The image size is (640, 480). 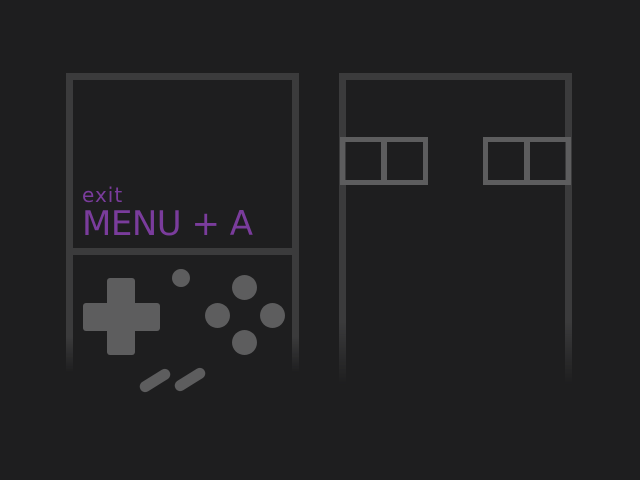 What do you see at coordinates (244, 287) in the screenshot?
I see `face-button-top-icon` at bounding box center [244, 287].